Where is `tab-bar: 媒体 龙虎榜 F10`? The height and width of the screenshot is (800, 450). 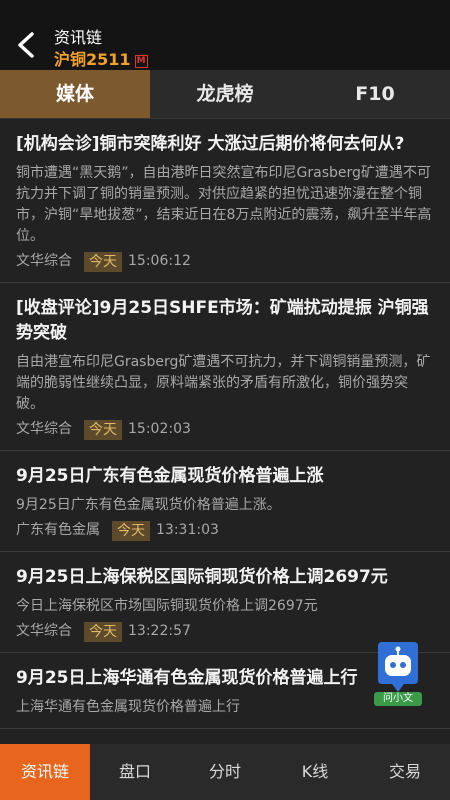
tab-bar: 媒体 龙虎榜 F10 is located at coordinates (225, 94).